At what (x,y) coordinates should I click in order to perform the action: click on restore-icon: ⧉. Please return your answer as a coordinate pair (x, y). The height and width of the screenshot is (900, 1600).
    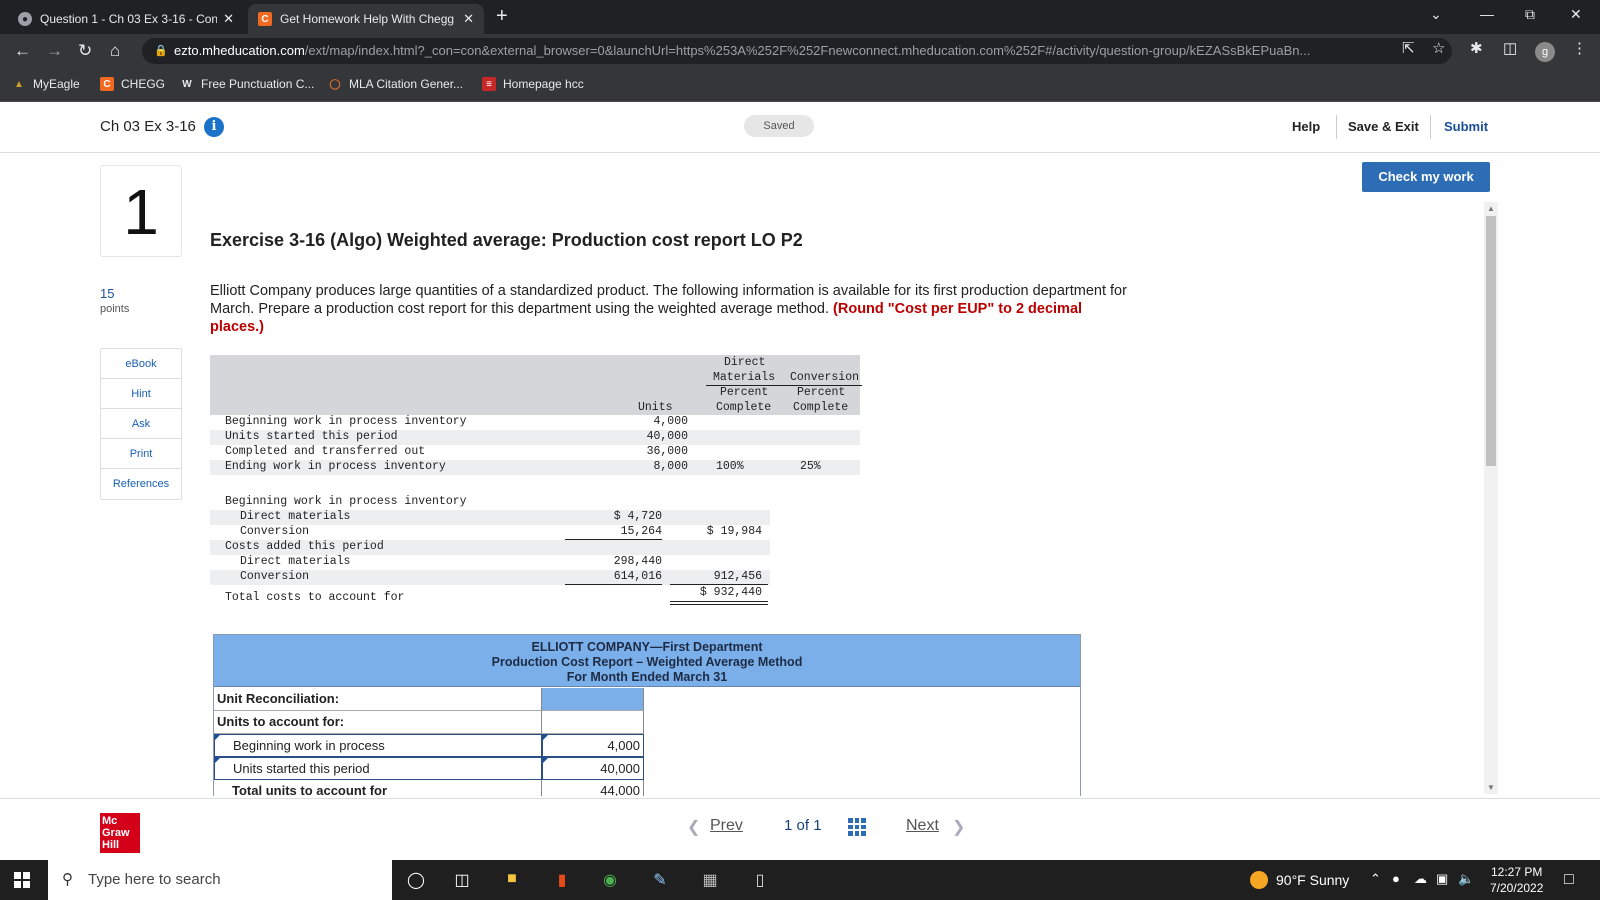
    Looking at the image, I should click on (1530, 14).